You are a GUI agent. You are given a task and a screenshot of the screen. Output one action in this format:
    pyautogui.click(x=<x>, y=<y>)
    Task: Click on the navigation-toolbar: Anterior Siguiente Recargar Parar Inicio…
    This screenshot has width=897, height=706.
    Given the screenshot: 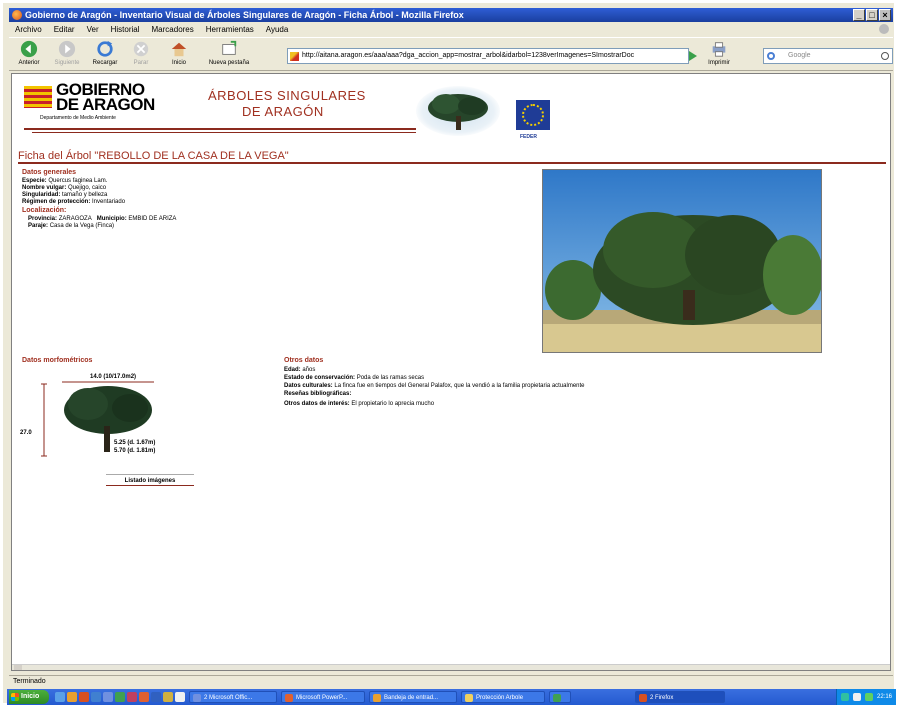 What is the action you would take?
    pyautogui.click(x=451, y=54)
    